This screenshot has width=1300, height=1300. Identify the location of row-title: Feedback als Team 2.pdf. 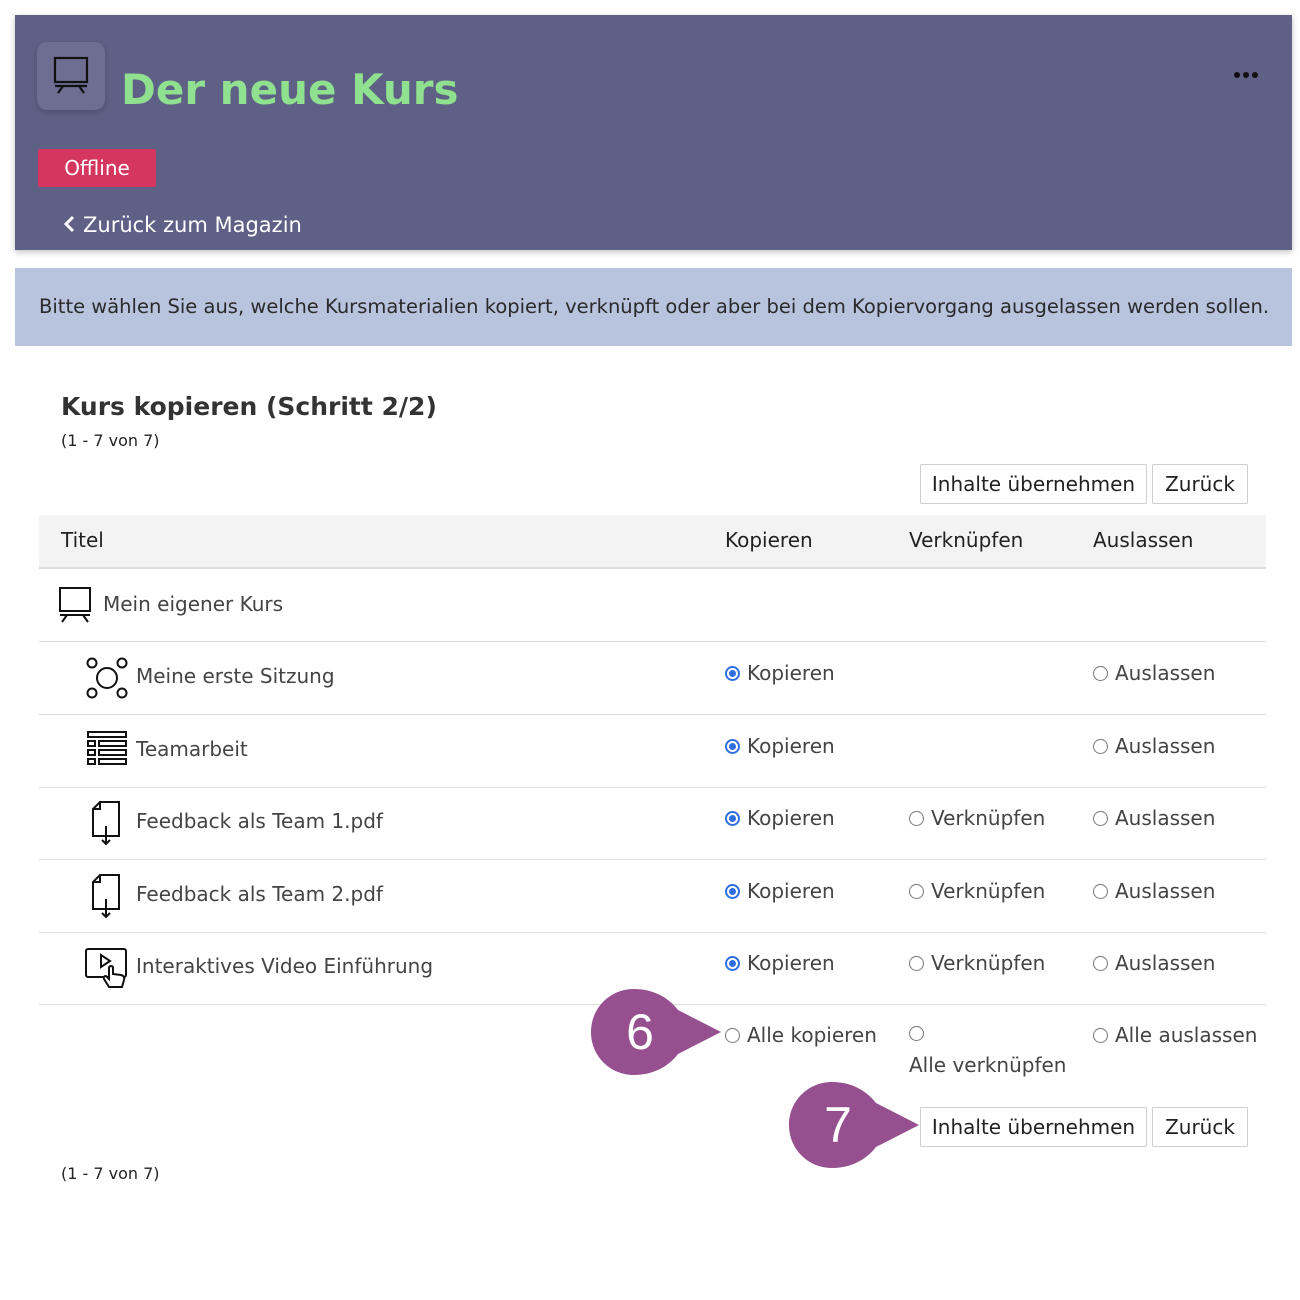
(259, 894).